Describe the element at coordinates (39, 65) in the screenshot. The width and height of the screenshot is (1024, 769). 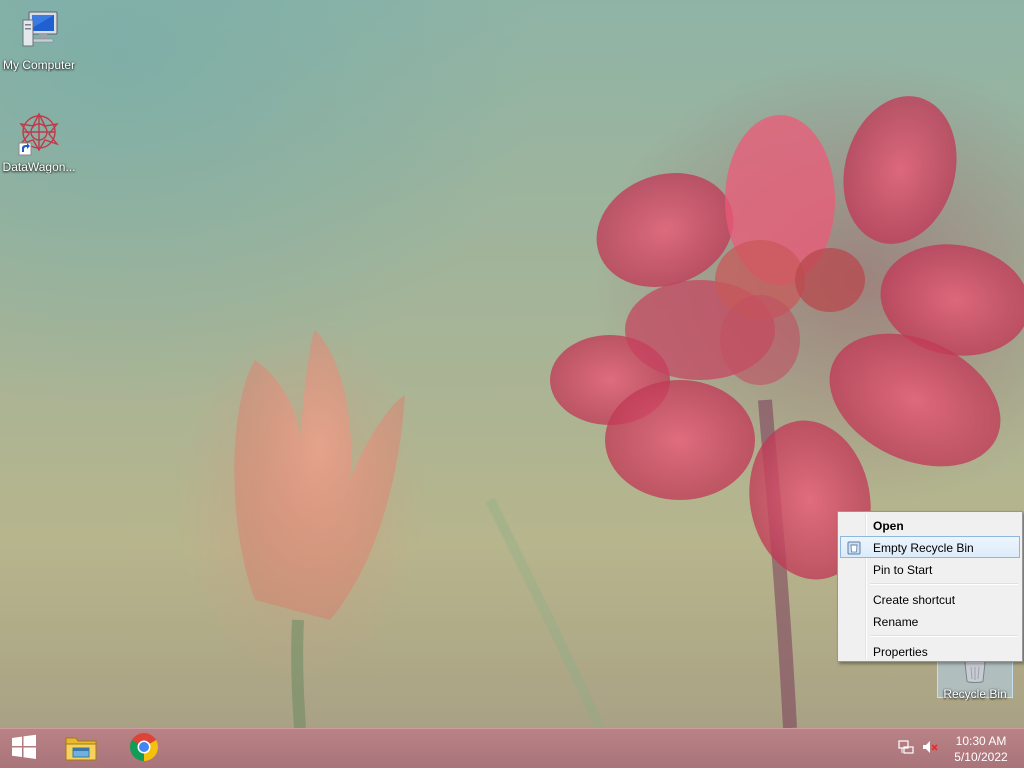
I see `desktop-icon-label: My Computer` at that location.